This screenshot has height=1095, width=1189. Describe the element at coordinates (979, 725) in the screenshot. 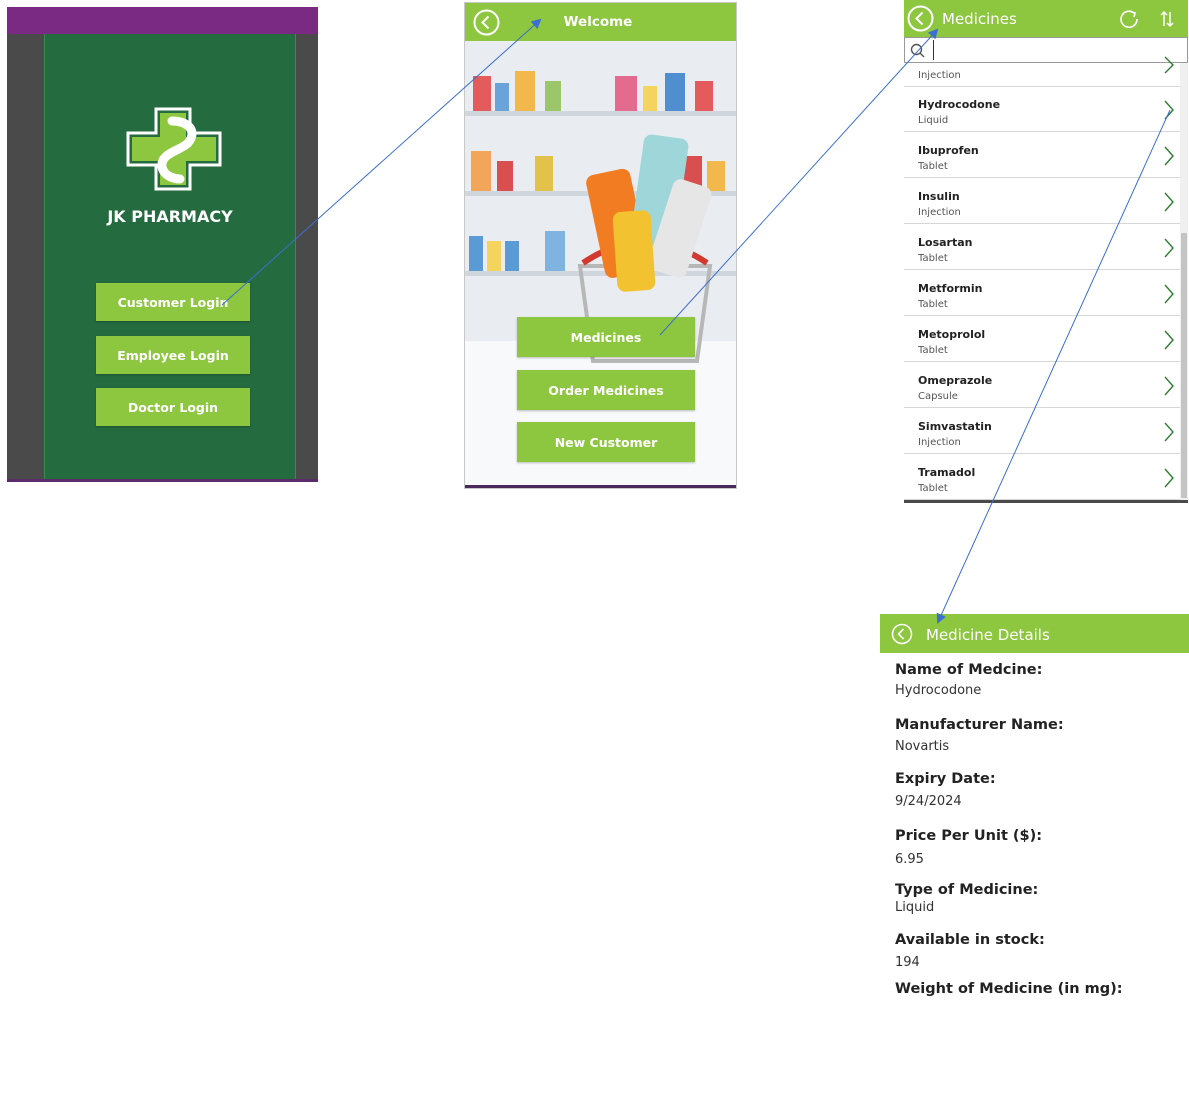

I see `details-label-manufacturer: Manufacturer Name:` at that location.